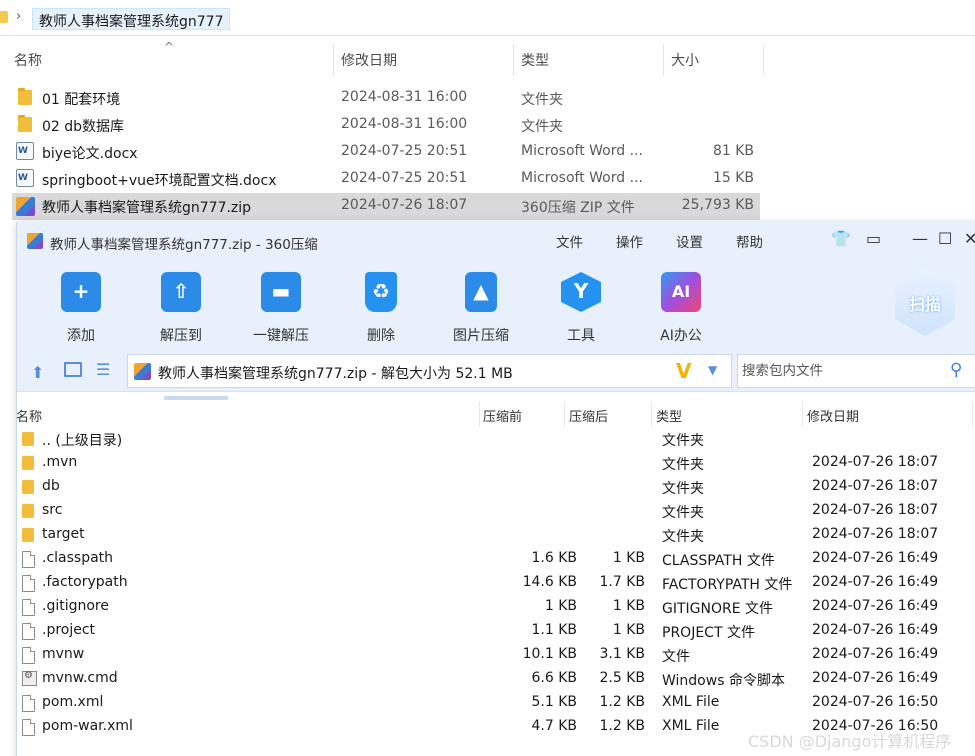 This screenshot has width=975, height=756. Describe the element at coordinates (841, 238) in the screenshot. I see `skin-shirt-icon: 👕` at that location.